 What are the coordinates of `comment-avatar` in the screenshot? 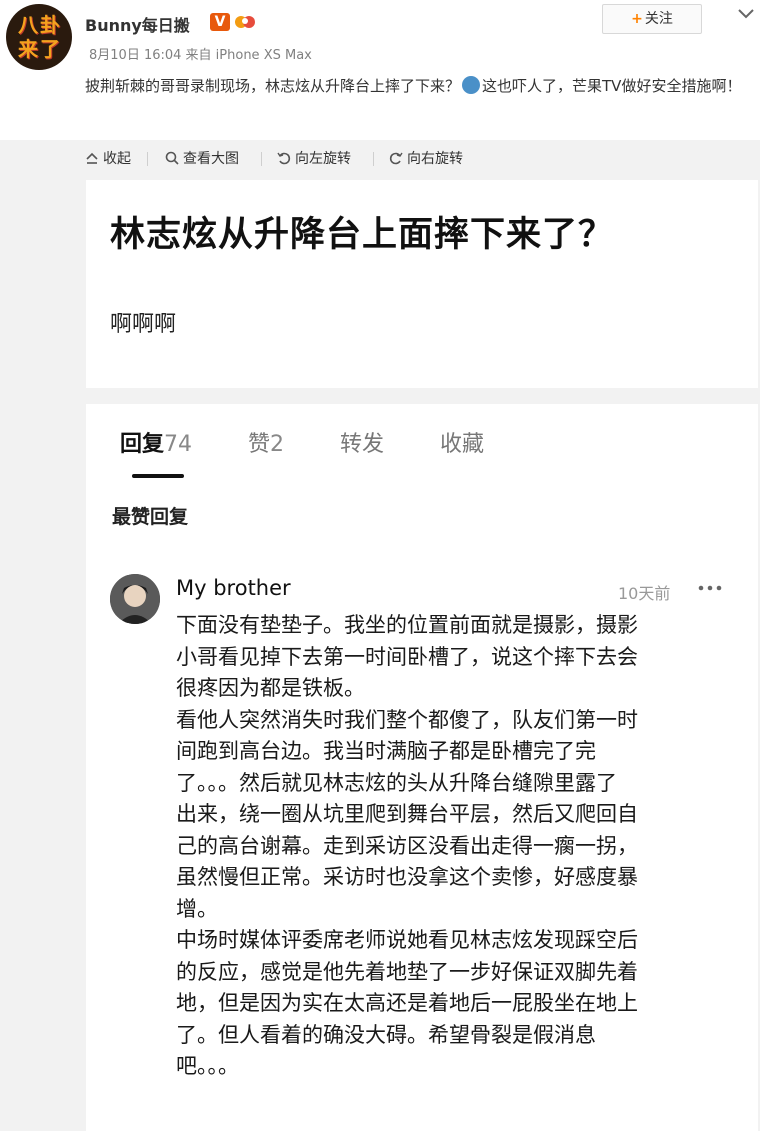 It's located at (135, 599).